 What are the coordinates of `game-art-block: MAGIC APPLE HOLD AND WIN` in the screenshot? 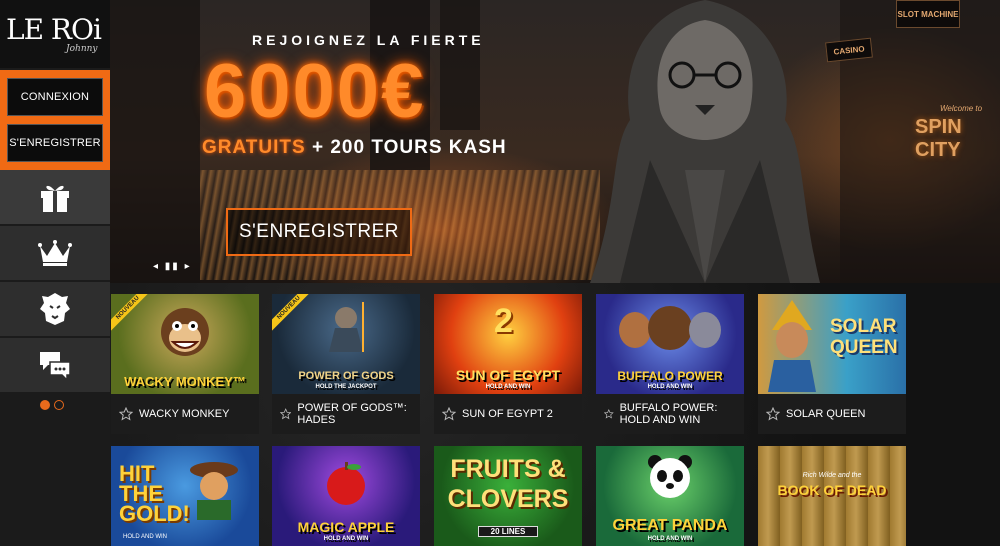 It's located at (346, 531).